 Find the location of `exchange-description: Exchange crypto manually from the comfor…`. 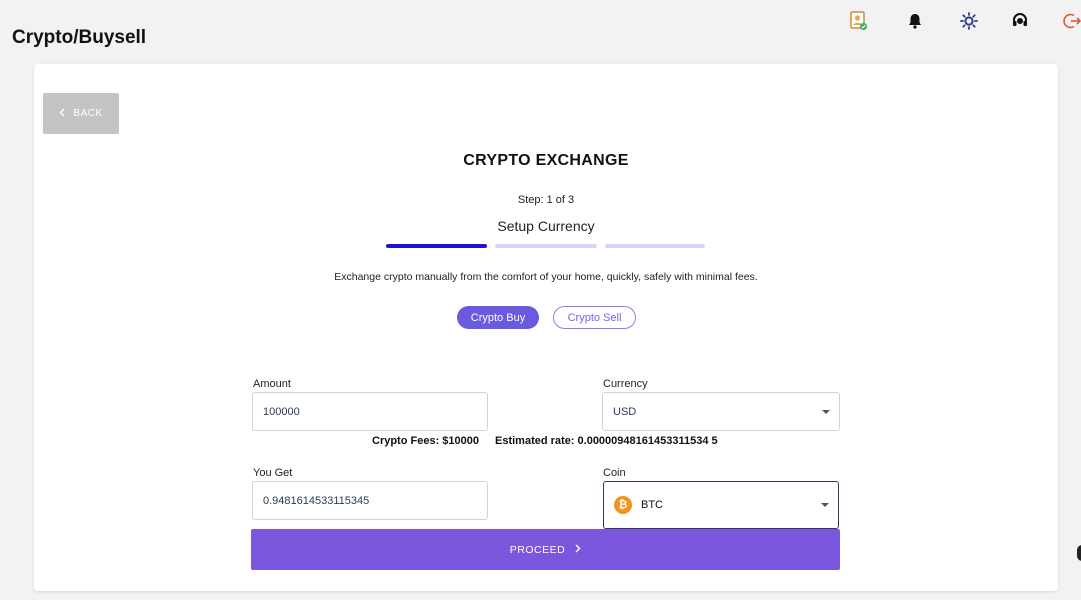

exchange-description: Exchange crypto manually from the comfor… is located at coordinates (546, 277).